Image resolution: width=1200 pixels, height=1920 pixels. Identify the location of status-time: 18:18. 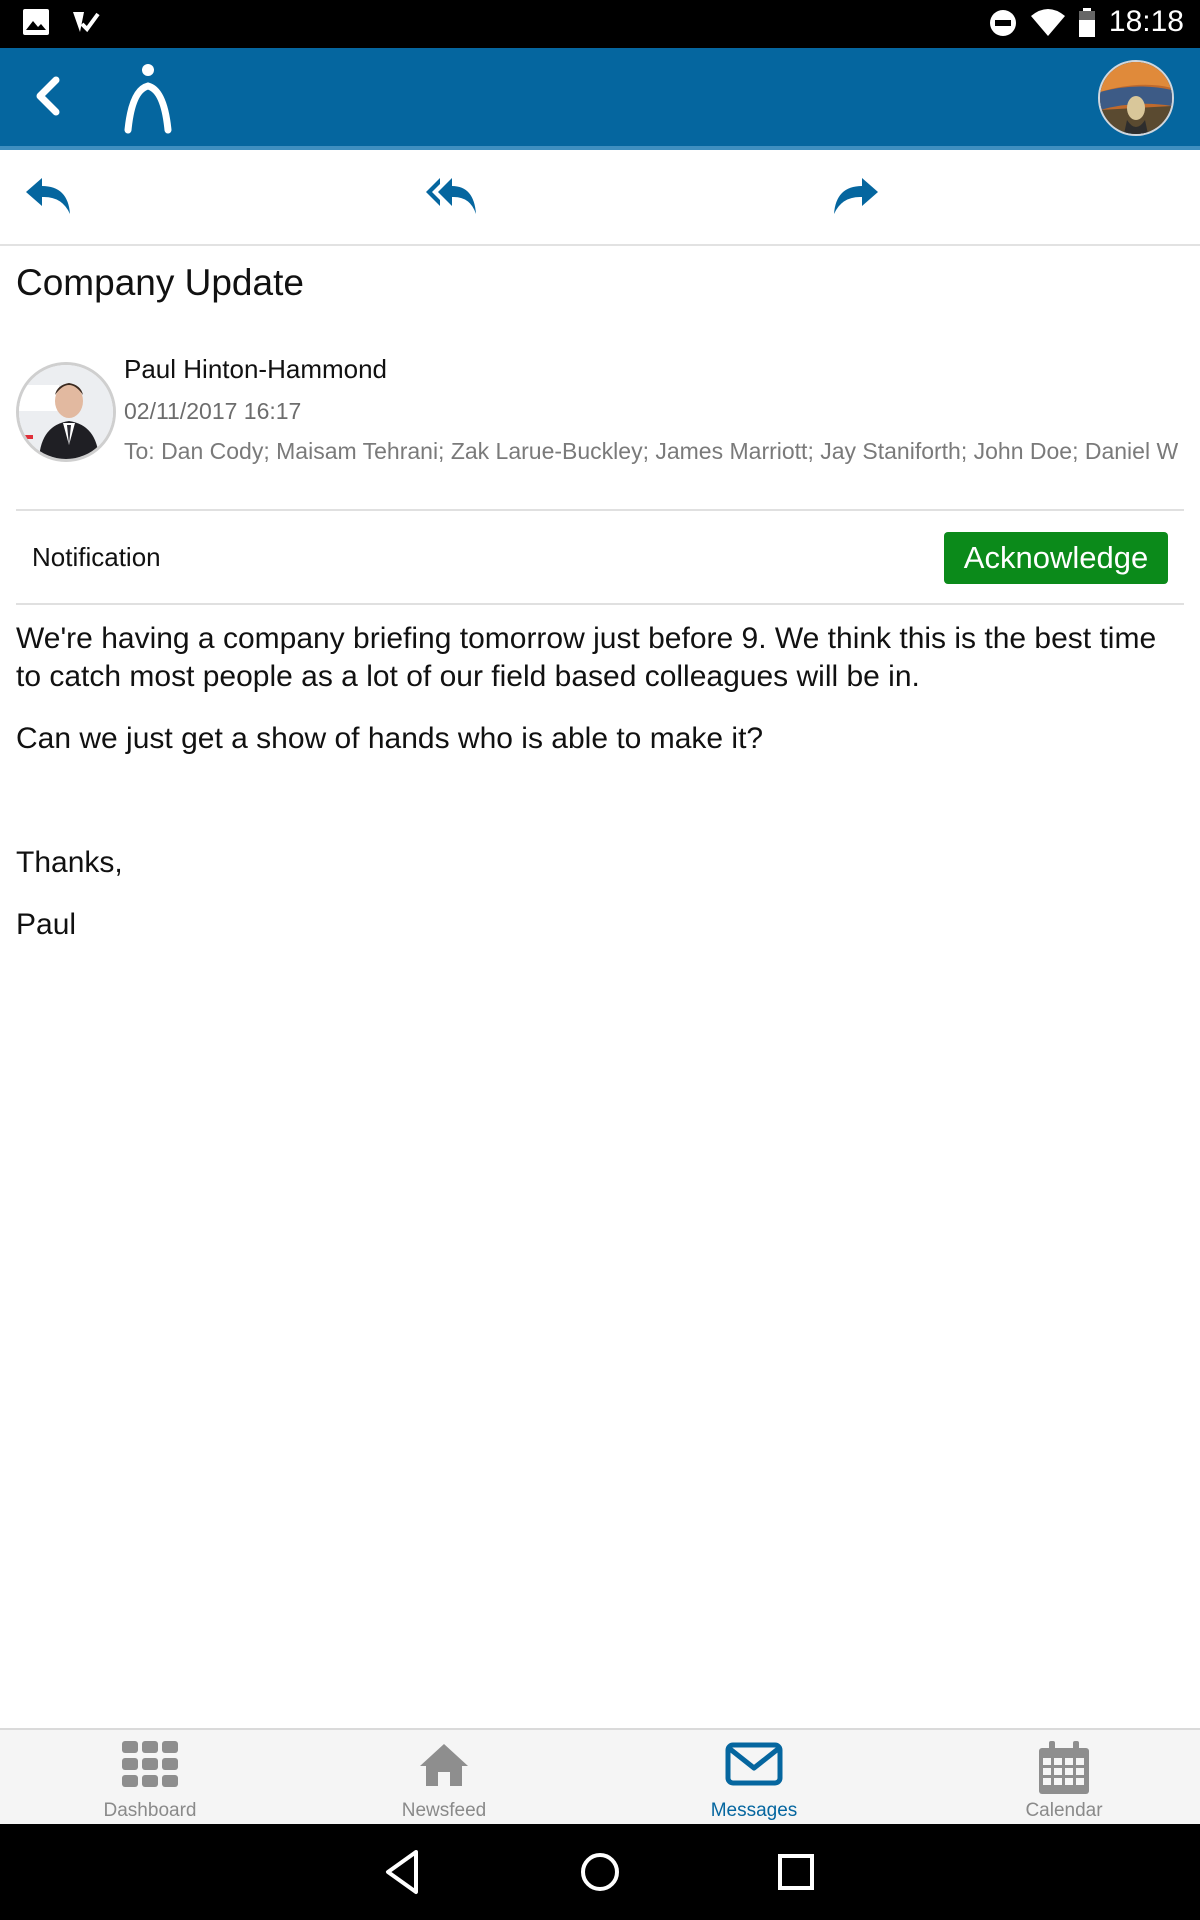
(1146, 21).